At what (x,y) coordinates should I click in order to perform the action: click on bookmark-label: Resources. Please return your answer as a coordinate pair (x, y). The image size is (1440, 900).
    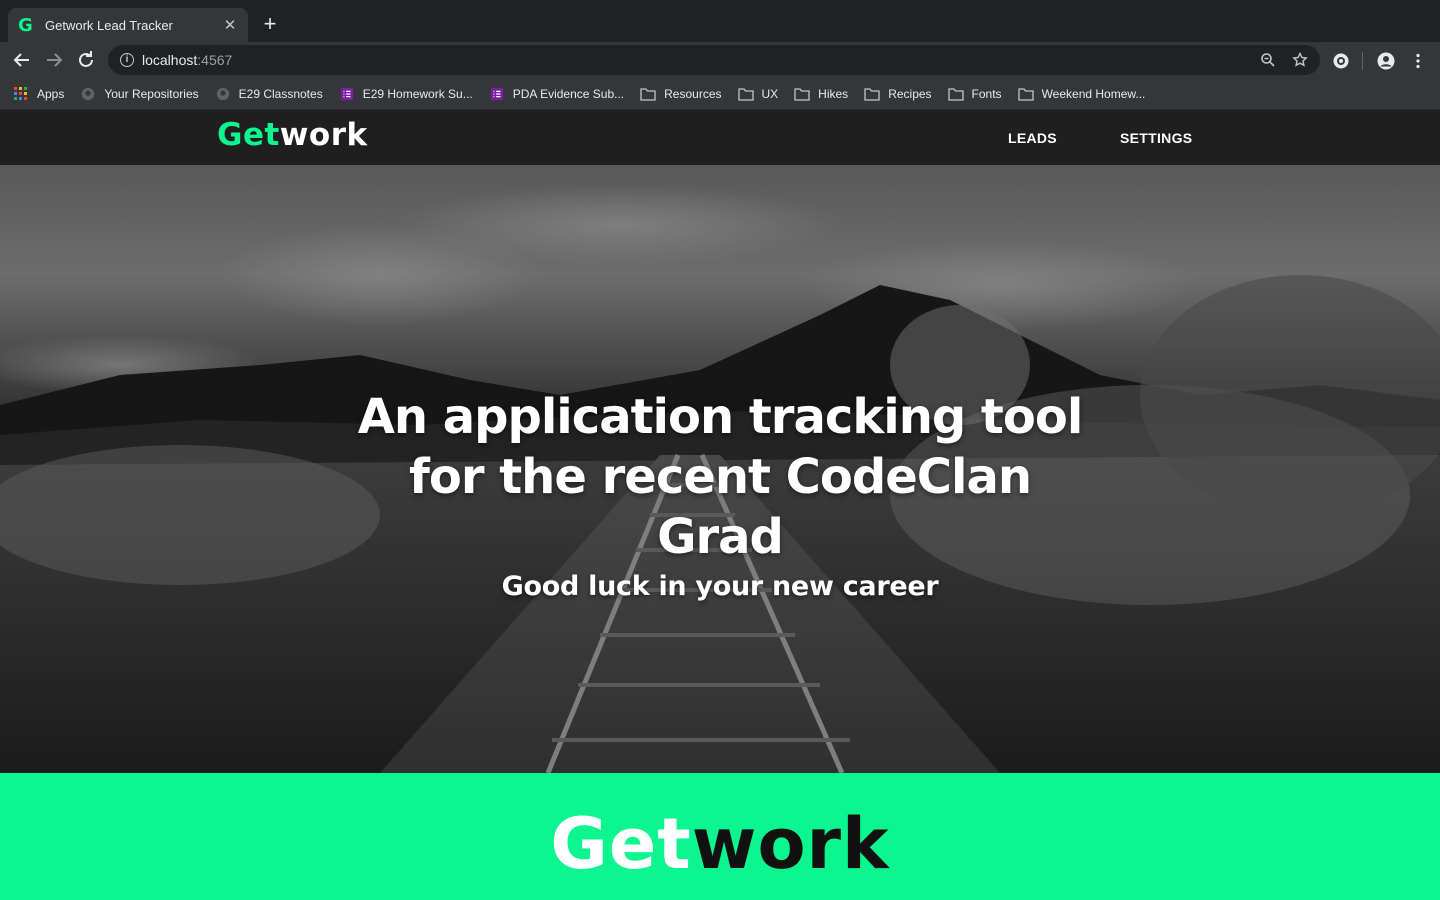
    Looking at the image, I should click on (693, 93).